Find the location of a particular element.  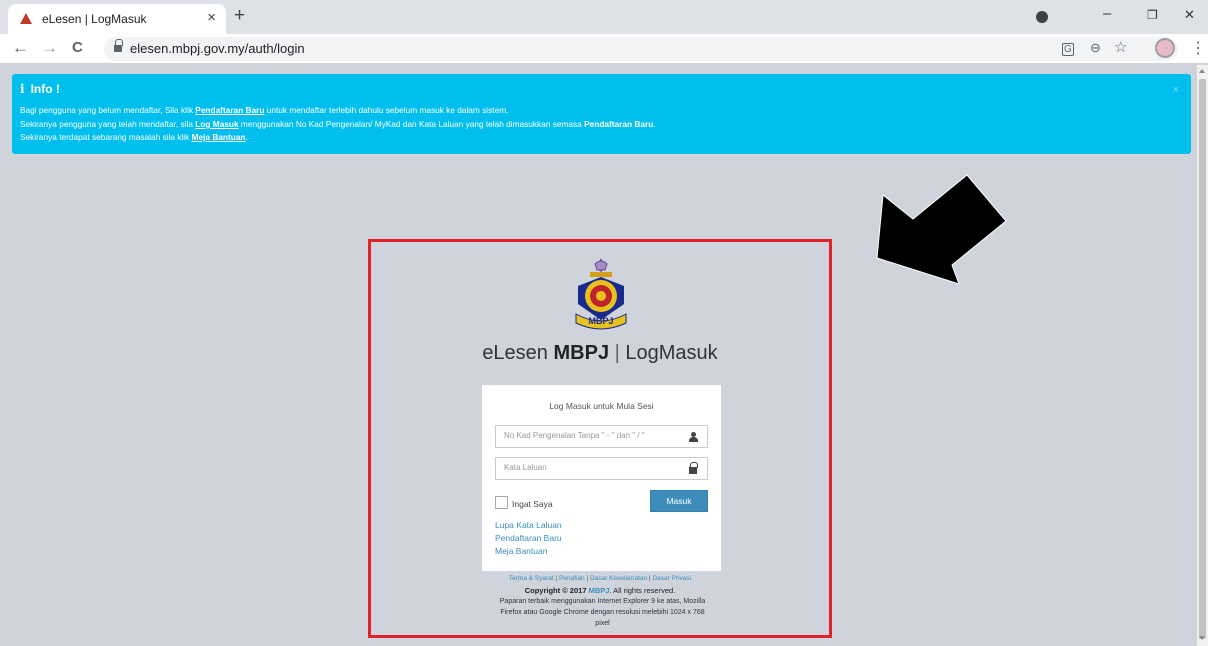

copyright-prefix: Copyright © 2017 is located at coordinates (556, 590).